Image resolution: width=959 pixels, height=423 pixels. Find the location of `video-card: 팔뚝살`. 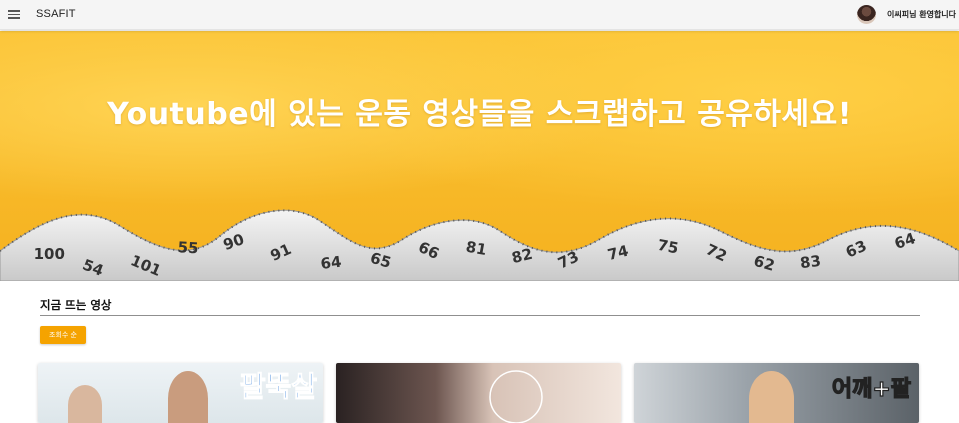

video-card: 팔뚝살 is located at coordinates (180, 393).